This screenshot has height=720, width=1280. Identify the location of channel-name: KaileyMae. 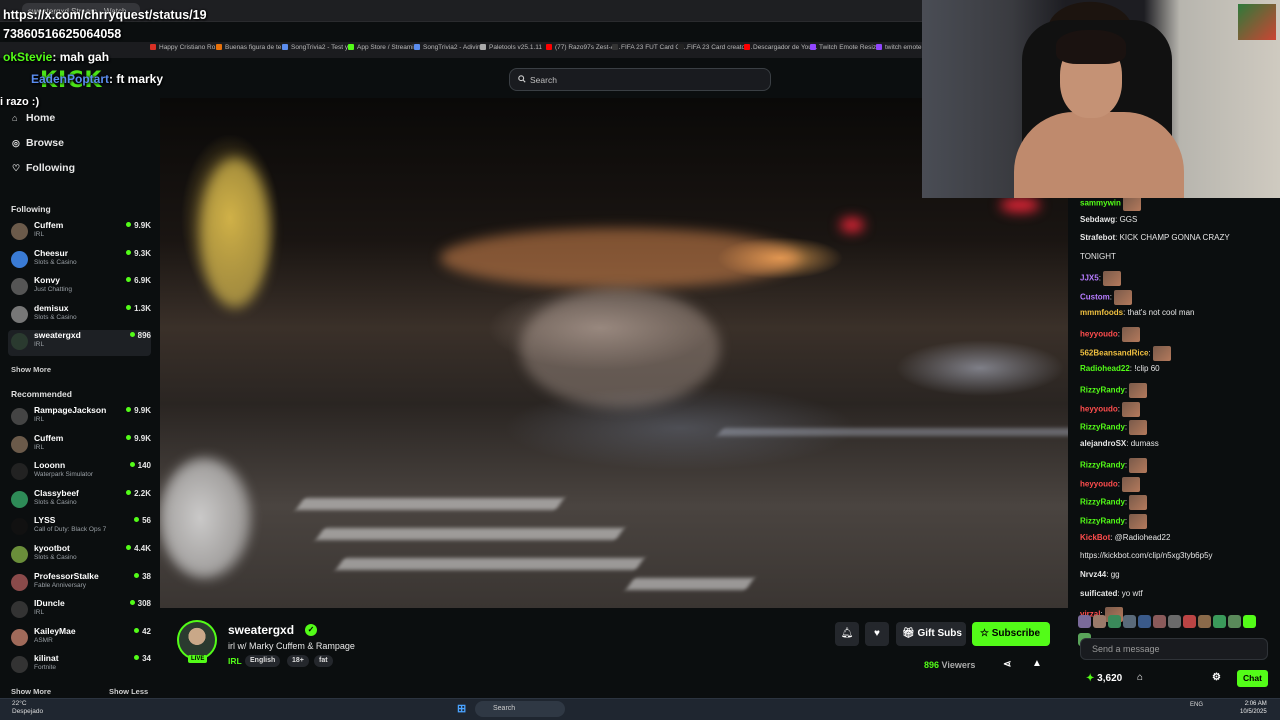
(55, 630).